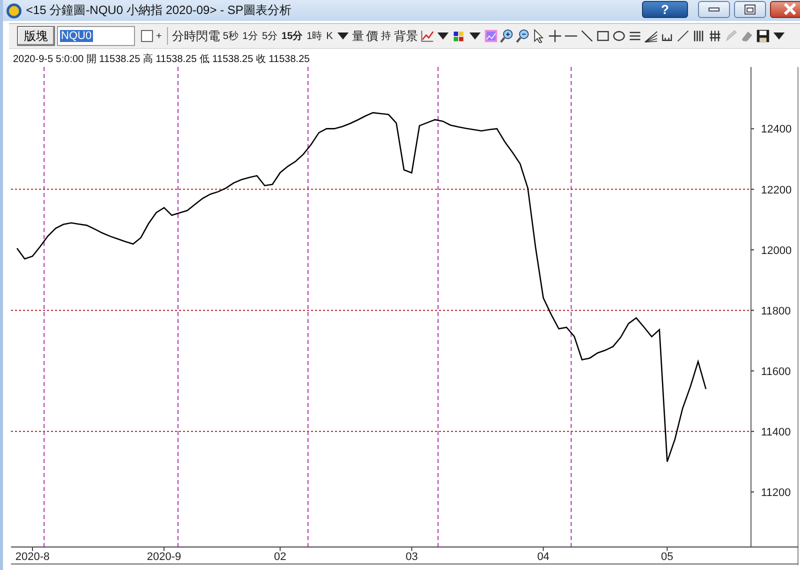 This screenshot has width=800, height=570. Describe the element at coordinates (406, 36) in the screenshot. I see `background-button: 背景` at that location.